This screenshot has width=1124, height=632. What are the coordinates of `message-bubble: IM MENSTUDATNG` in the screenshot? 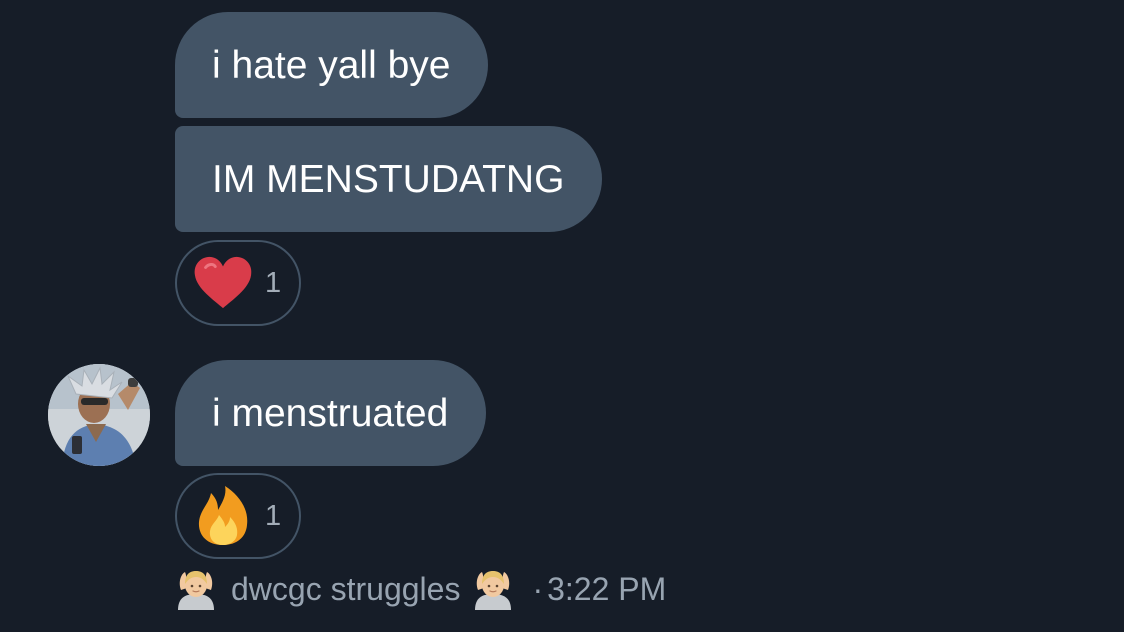 It's located at (389, 179).